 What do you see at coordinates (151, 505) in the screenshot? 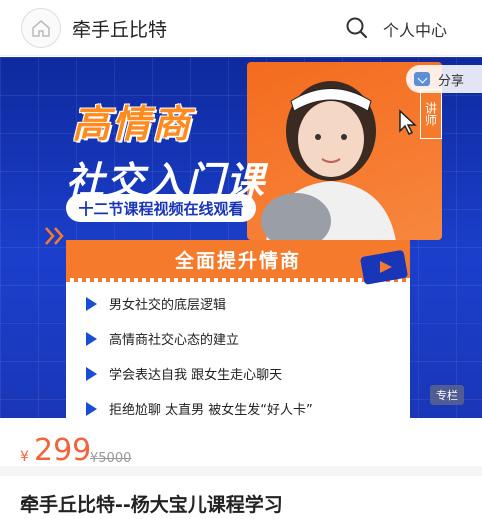
I see `course-title: 牵手丘比特--杨大宝儿课程学习` at bounding box center [151, 505].